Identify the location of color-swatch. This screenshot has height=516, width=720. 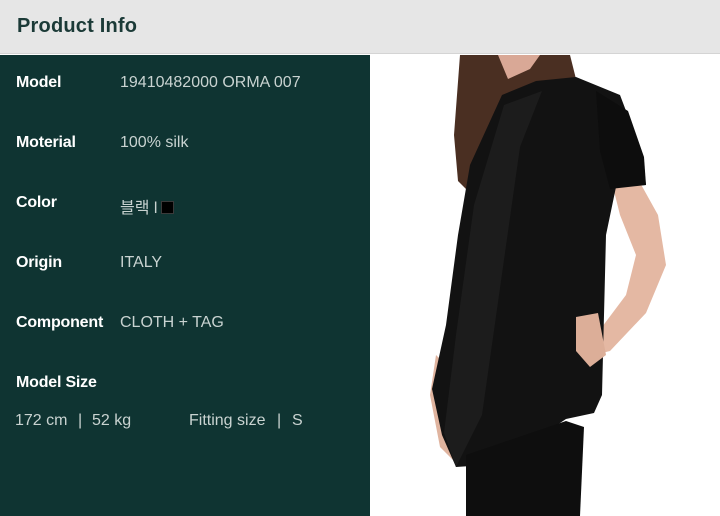
(168, 207).